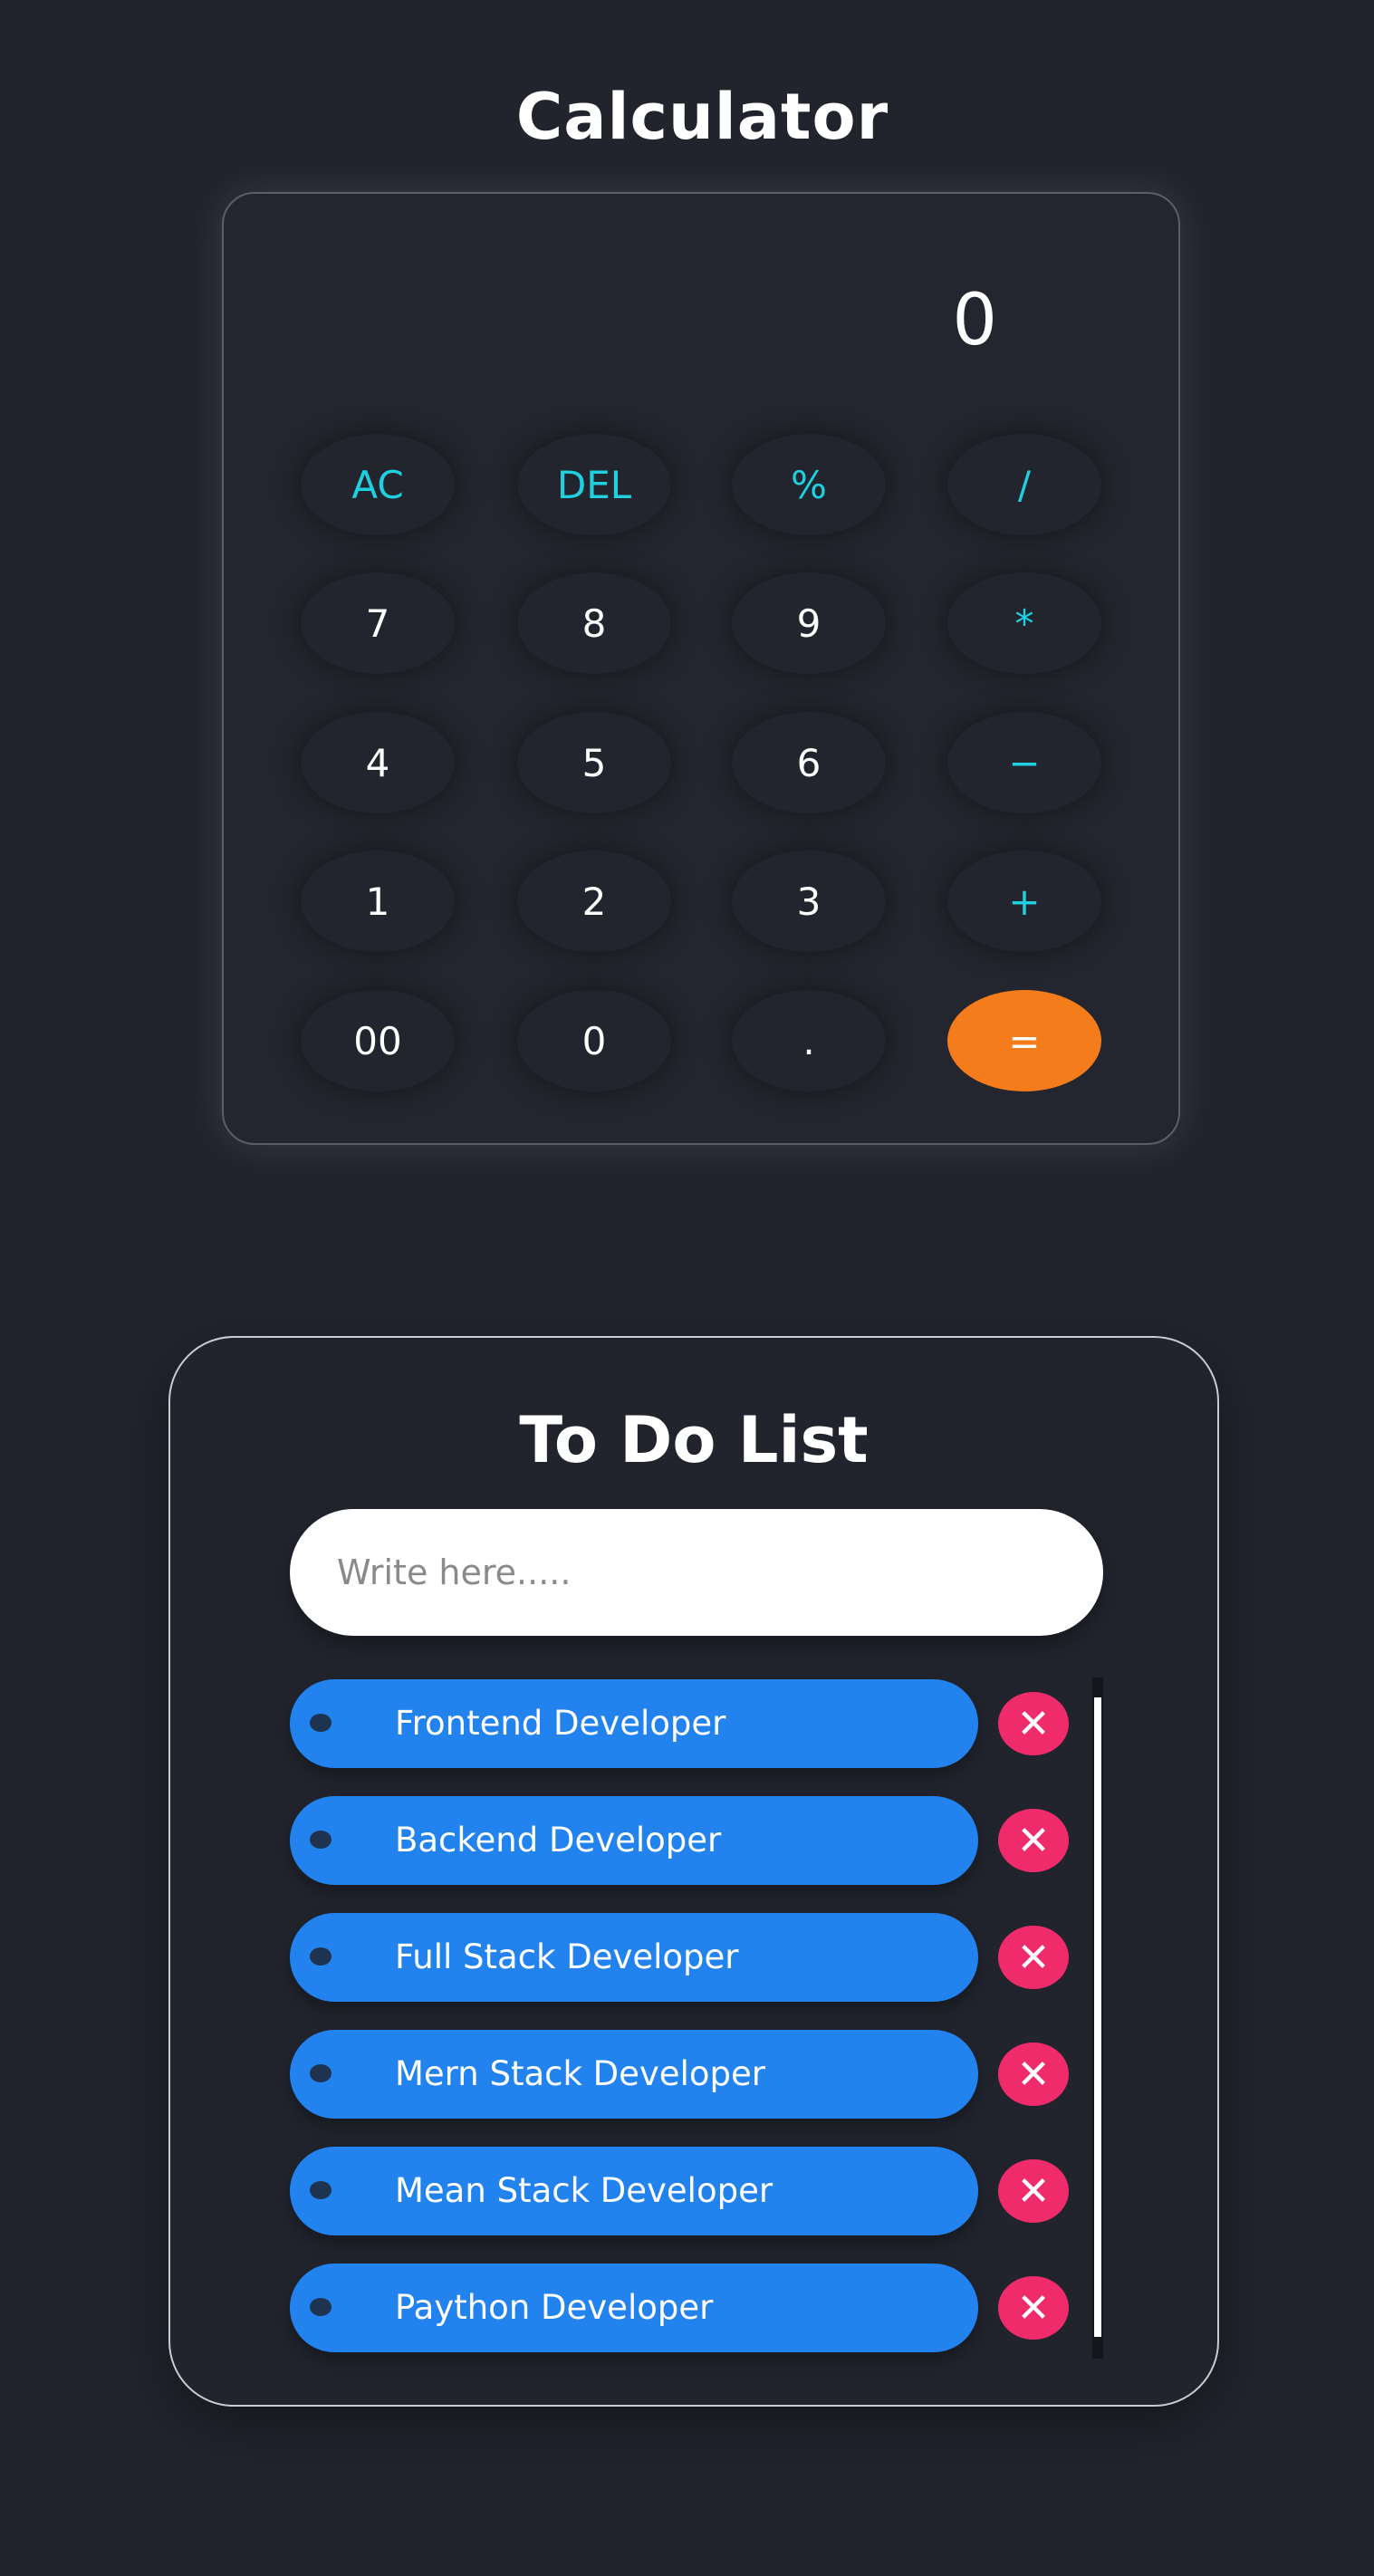  Describe the element at coordinates (554, 2307) in the screenshot. I see `todo-item-label: Paython Developer` at that location.